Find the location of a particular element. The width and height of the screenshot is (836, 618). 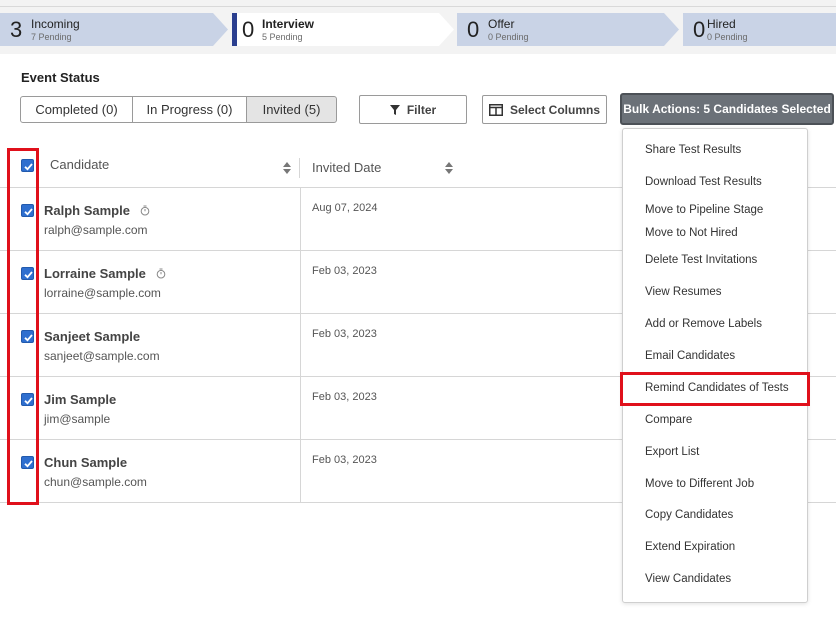

menu-item-add-remove-labels: Add or Remove Labels is located at coordinates (703, 324).